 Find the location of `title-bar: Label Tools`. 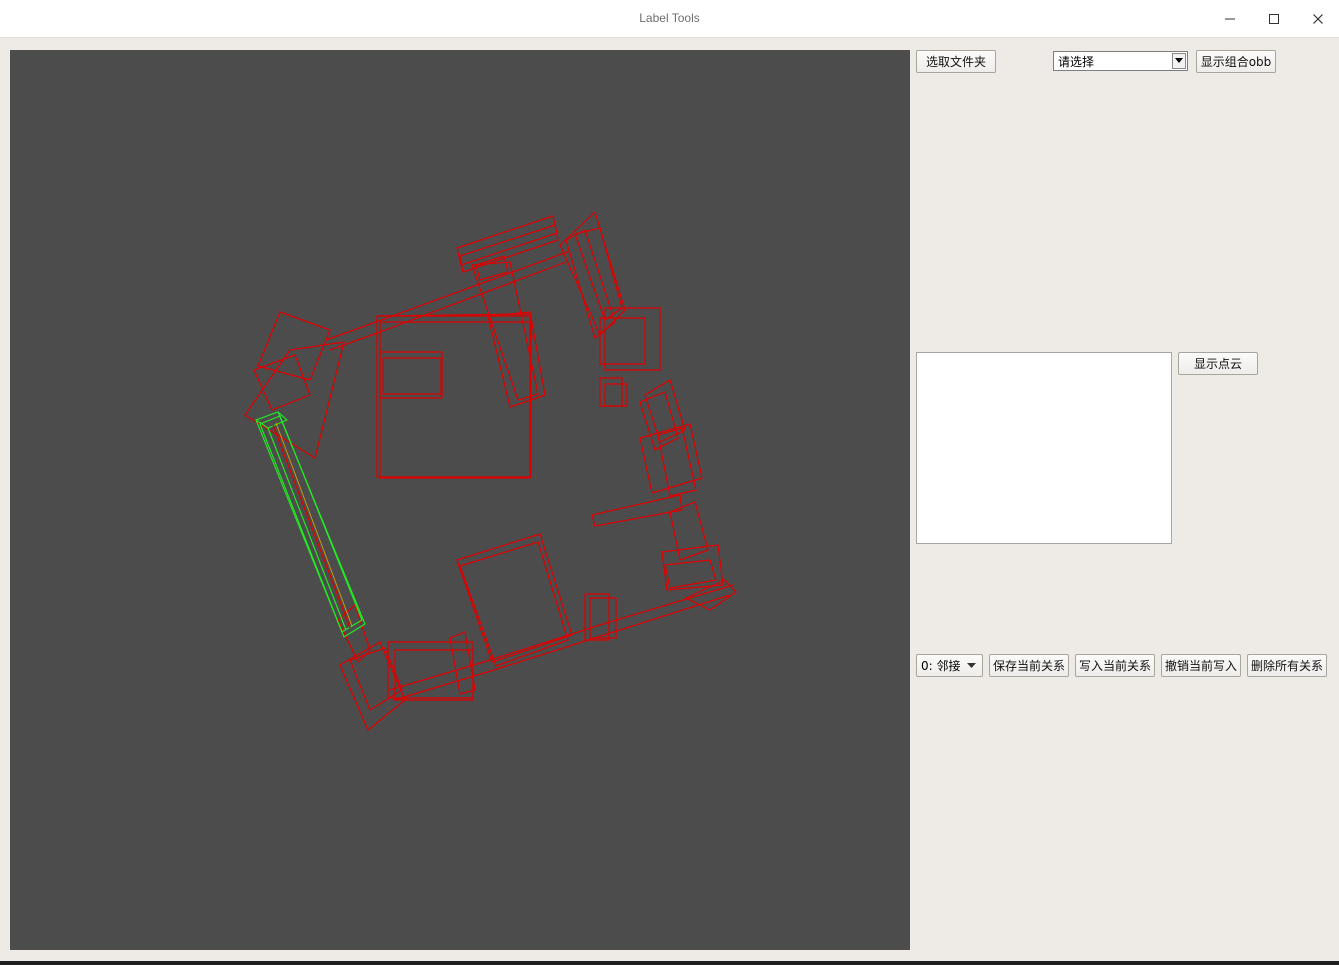

title-bar: Label Tools is located at coordinates (669, 19).